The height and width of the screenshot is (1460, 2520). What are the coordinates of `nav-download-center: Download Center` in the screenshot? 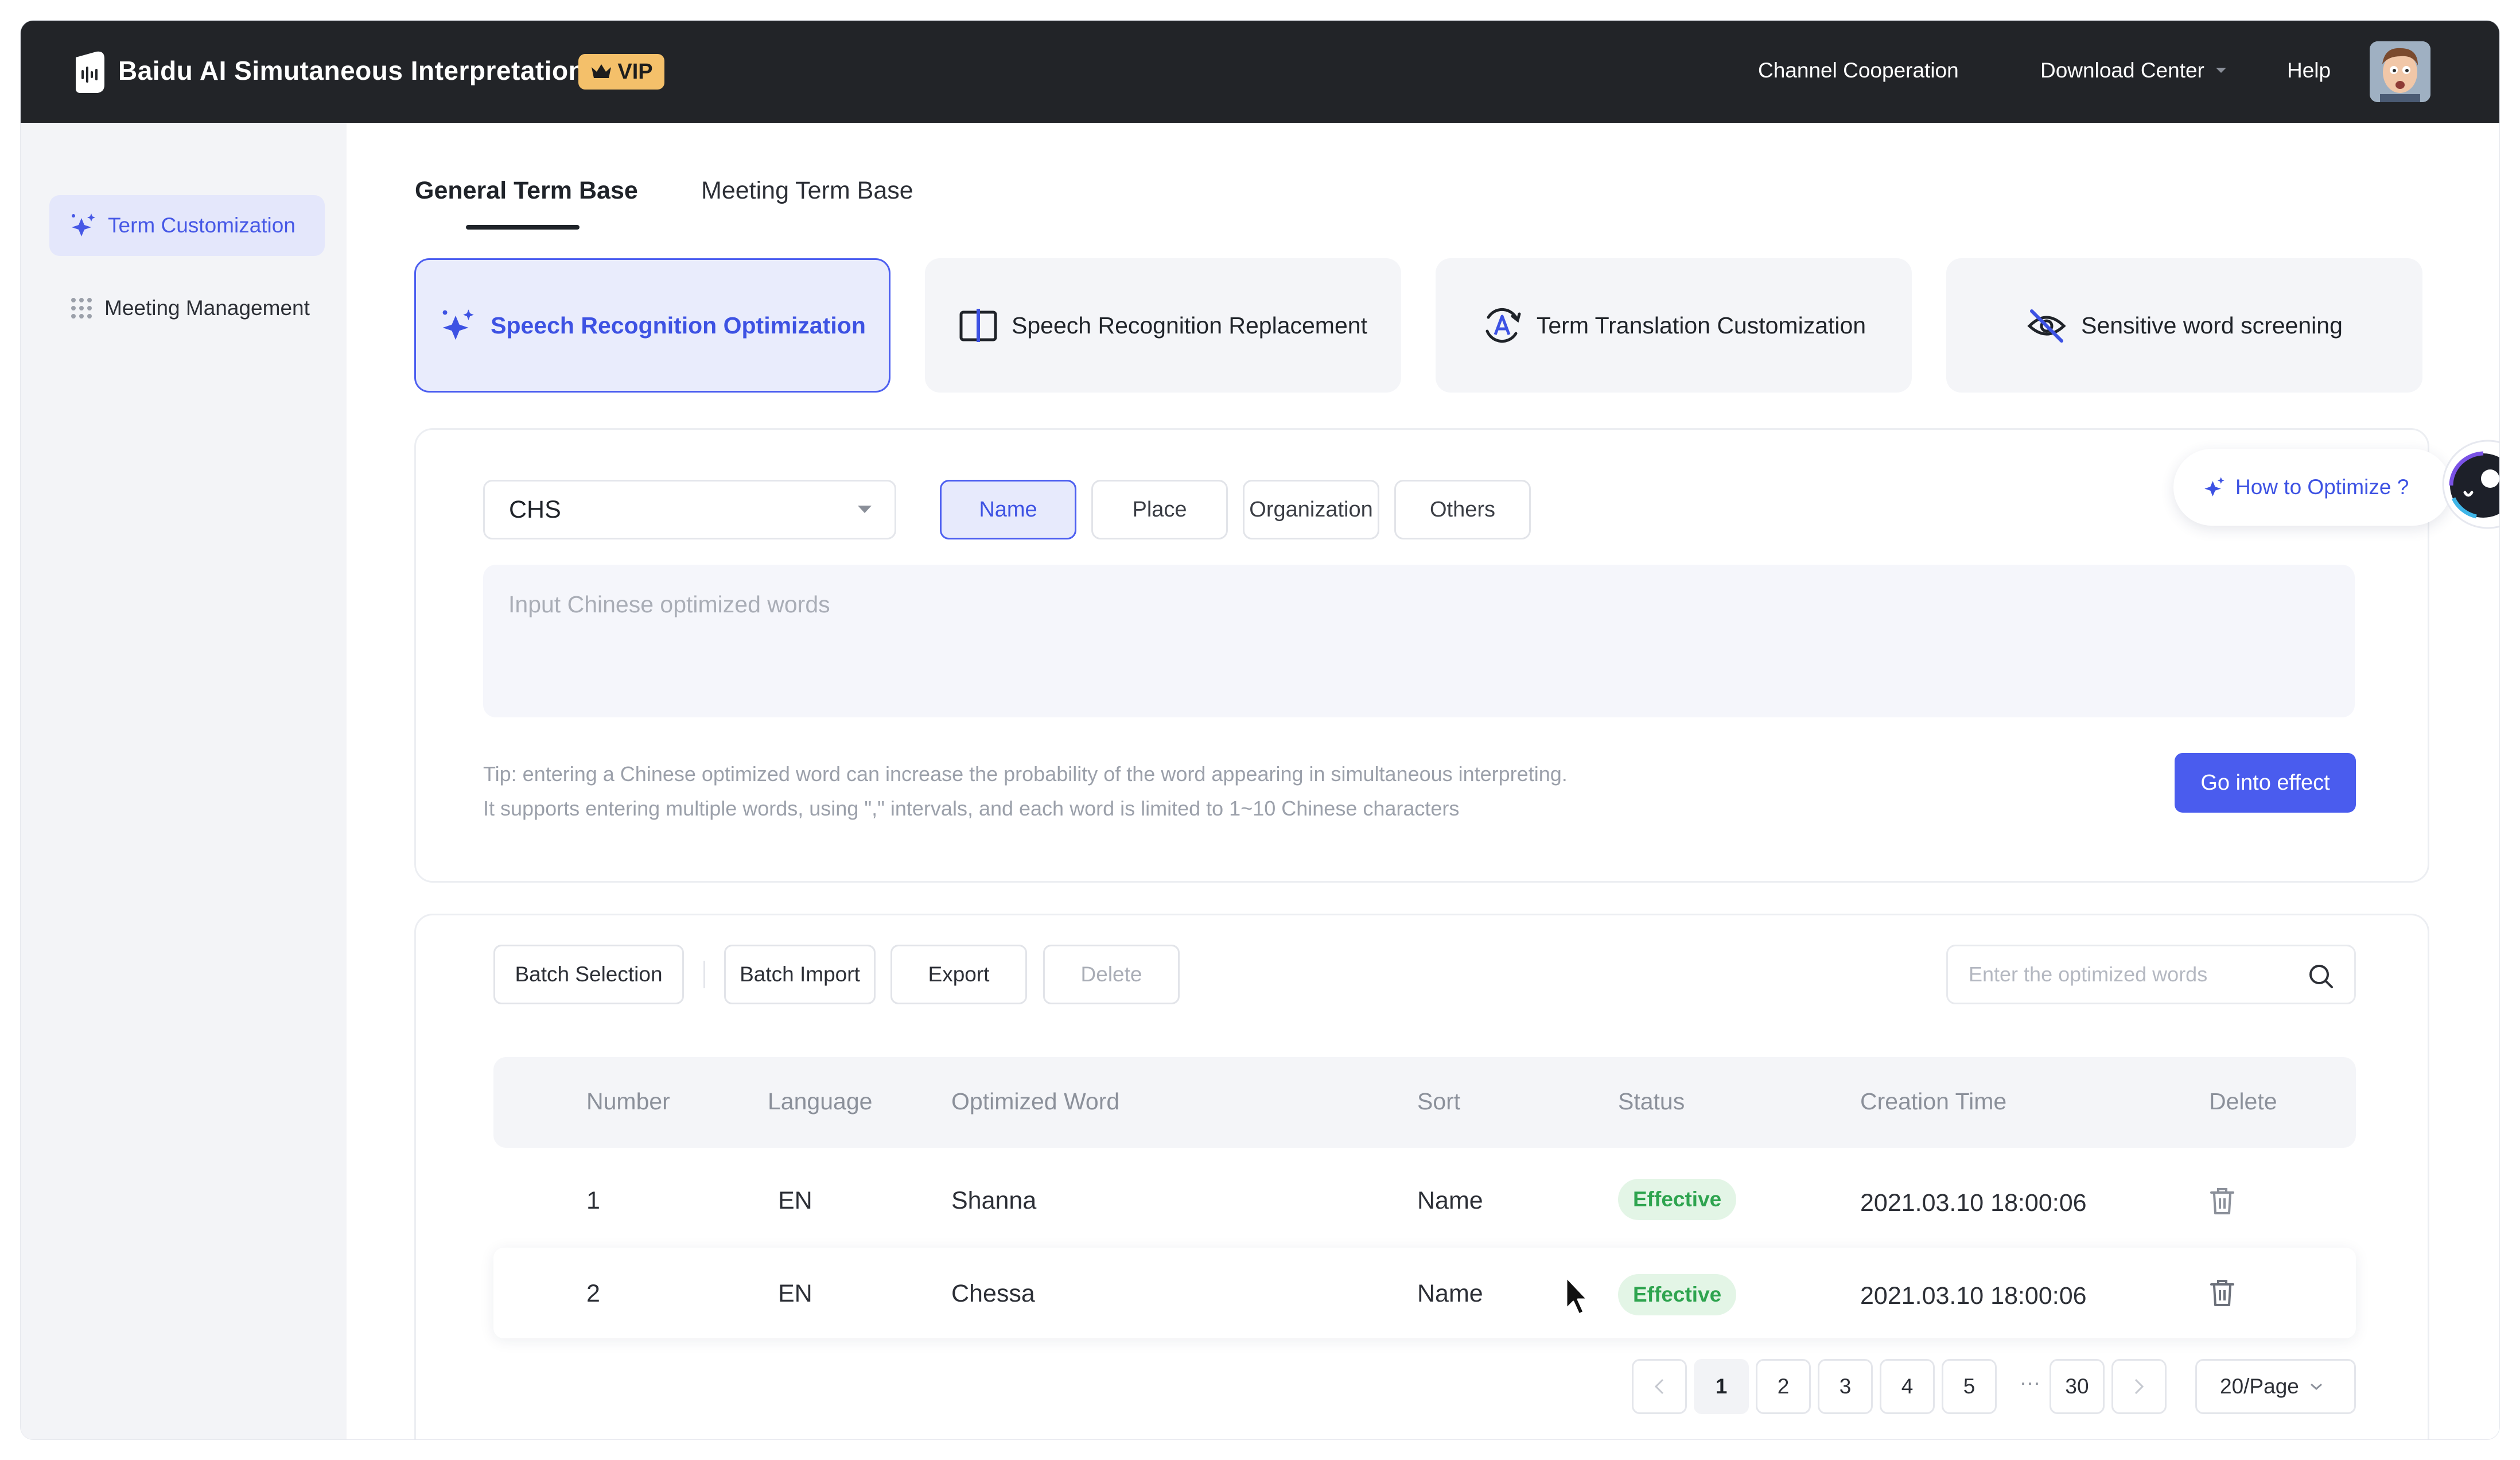 It's located at (2133, 71).